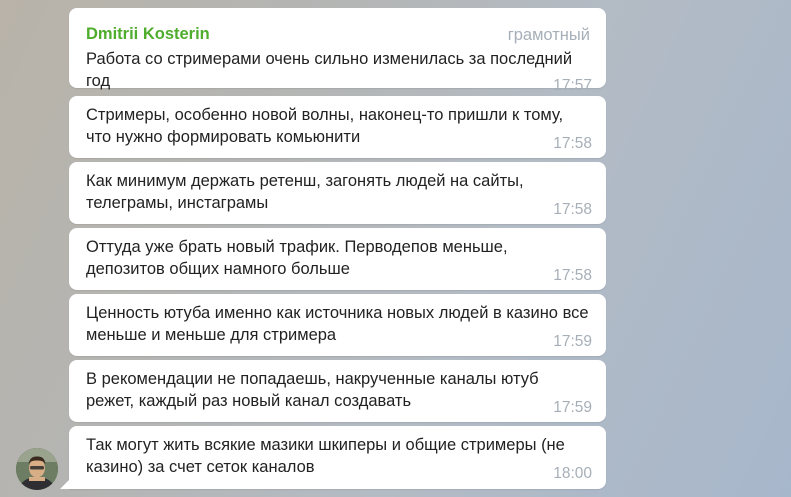 Image resolution: width=791 pixels, height=497 pixels. I want to click on sender-avatar, so click(37, 469).